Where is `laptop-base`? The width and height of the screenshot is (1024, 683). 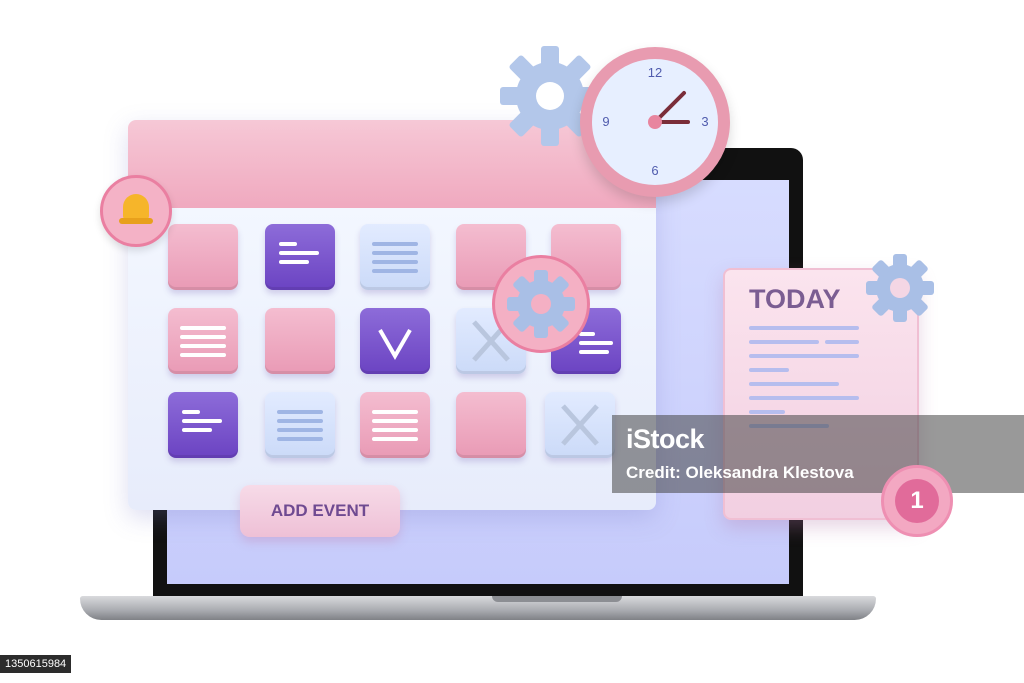
laptop-base is located at coordinates (478, 608).